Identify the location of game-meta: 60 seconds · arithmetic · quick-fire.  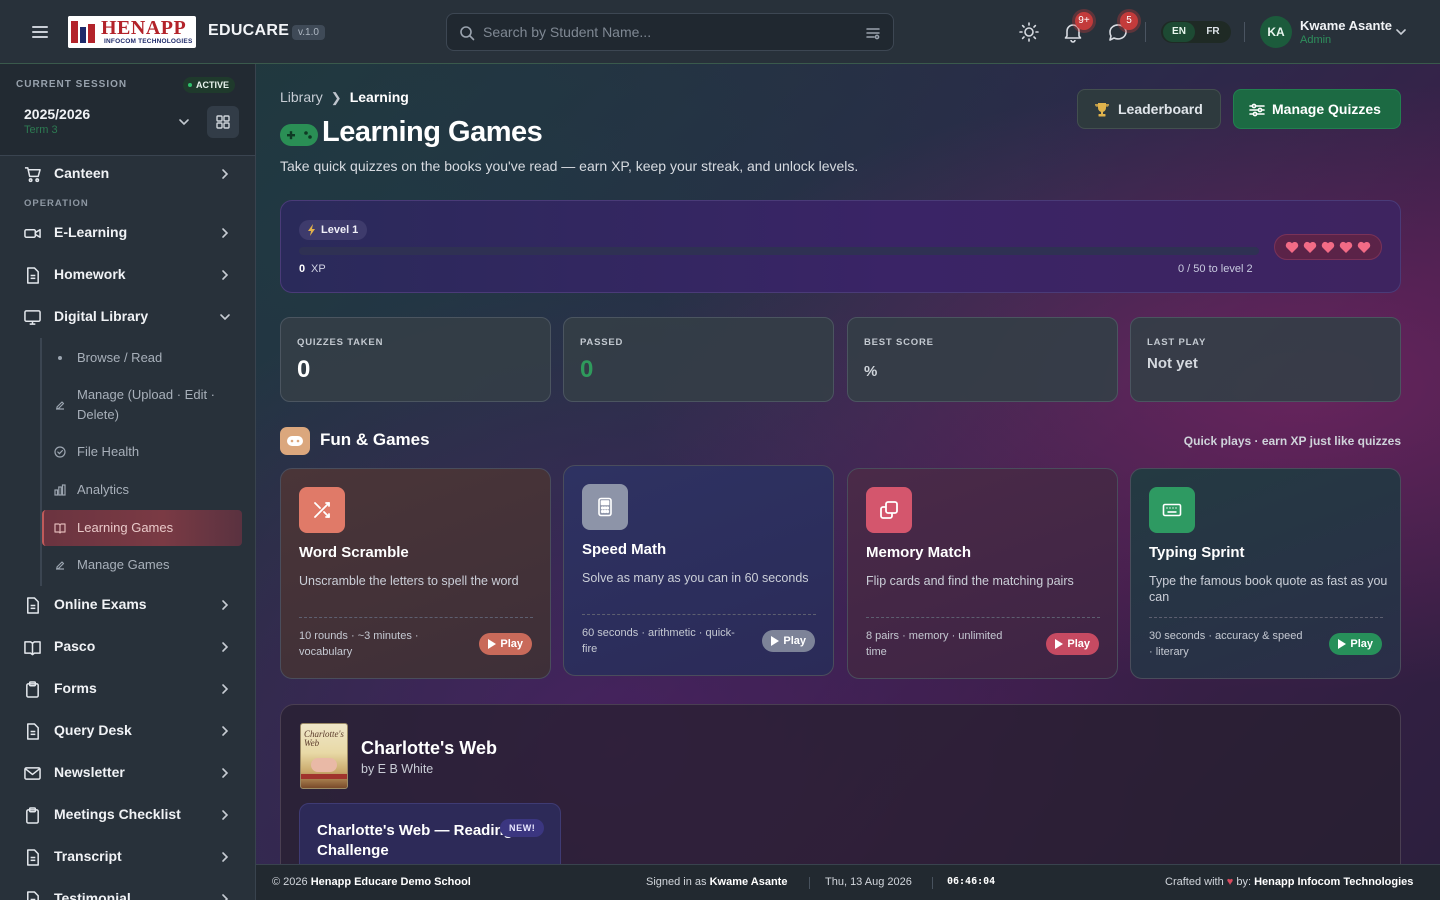
(658, 641).